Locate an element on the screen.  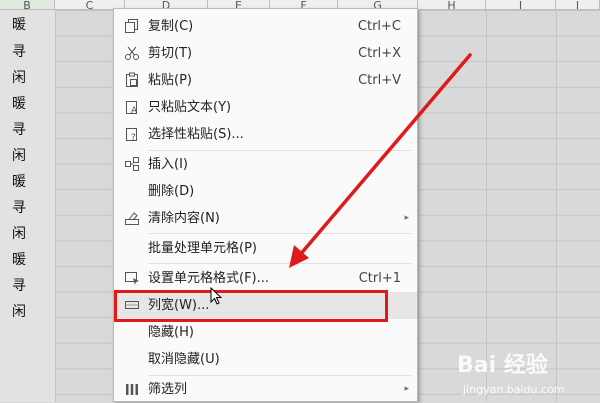
highlight-box is located at coordinates (251, 306).